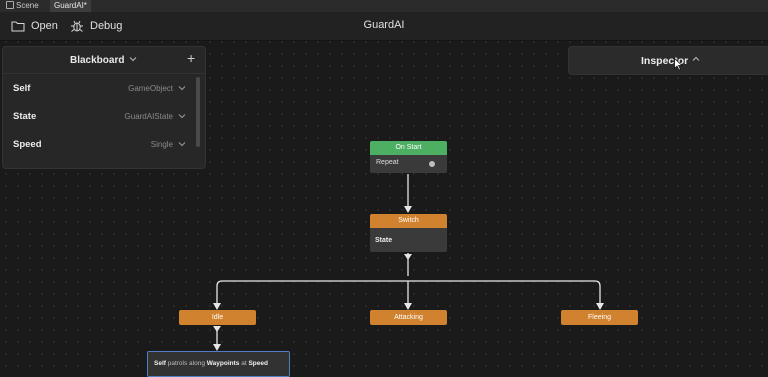 The height and width of the screenshot is (377, 768). What do you see at coordinates (211, 363) in the screenshot?
I see `action-text: Self patrols along Waypoints at Speed` at bounding box center [211, 363].